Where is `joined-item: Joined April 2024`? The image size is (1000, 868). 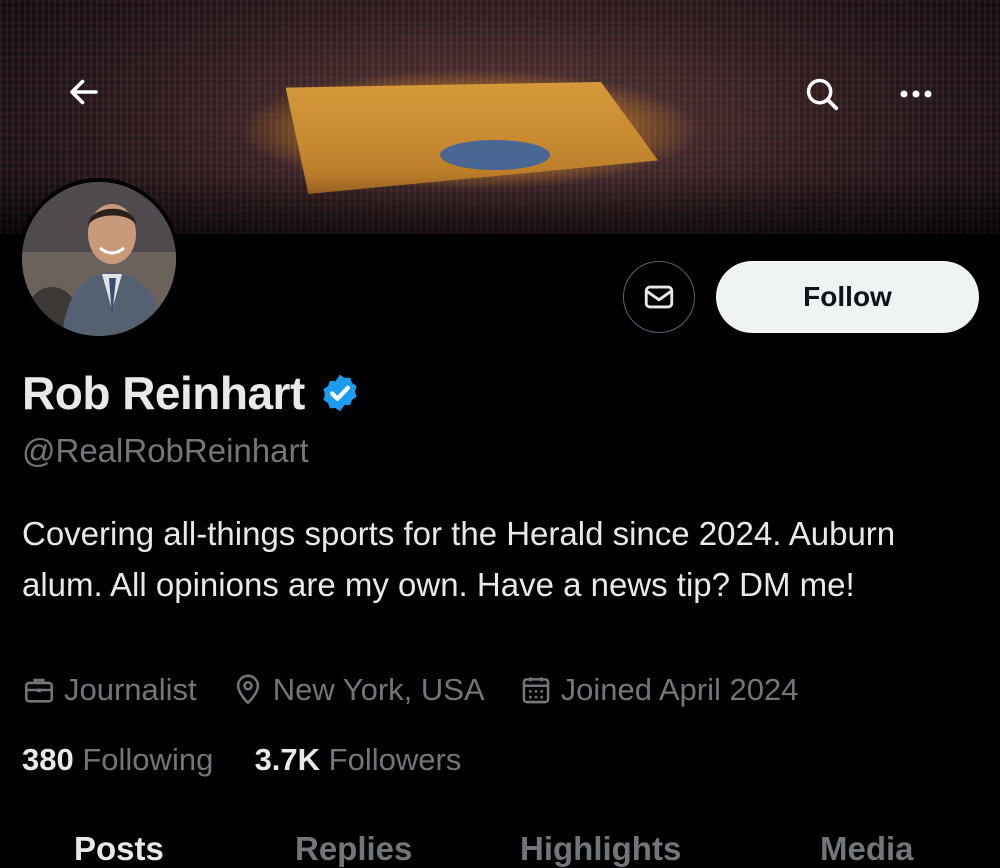 joined-item: Joined April 2024 is located at coordinates (659, 690).